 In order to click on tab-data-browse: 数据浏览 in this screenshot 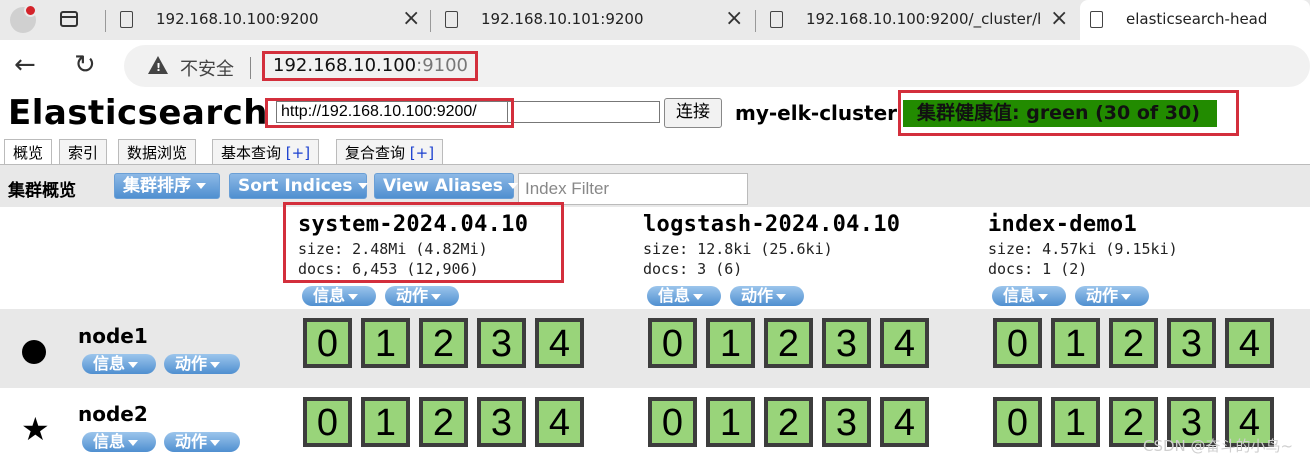, I will do `click(157, 151)`.